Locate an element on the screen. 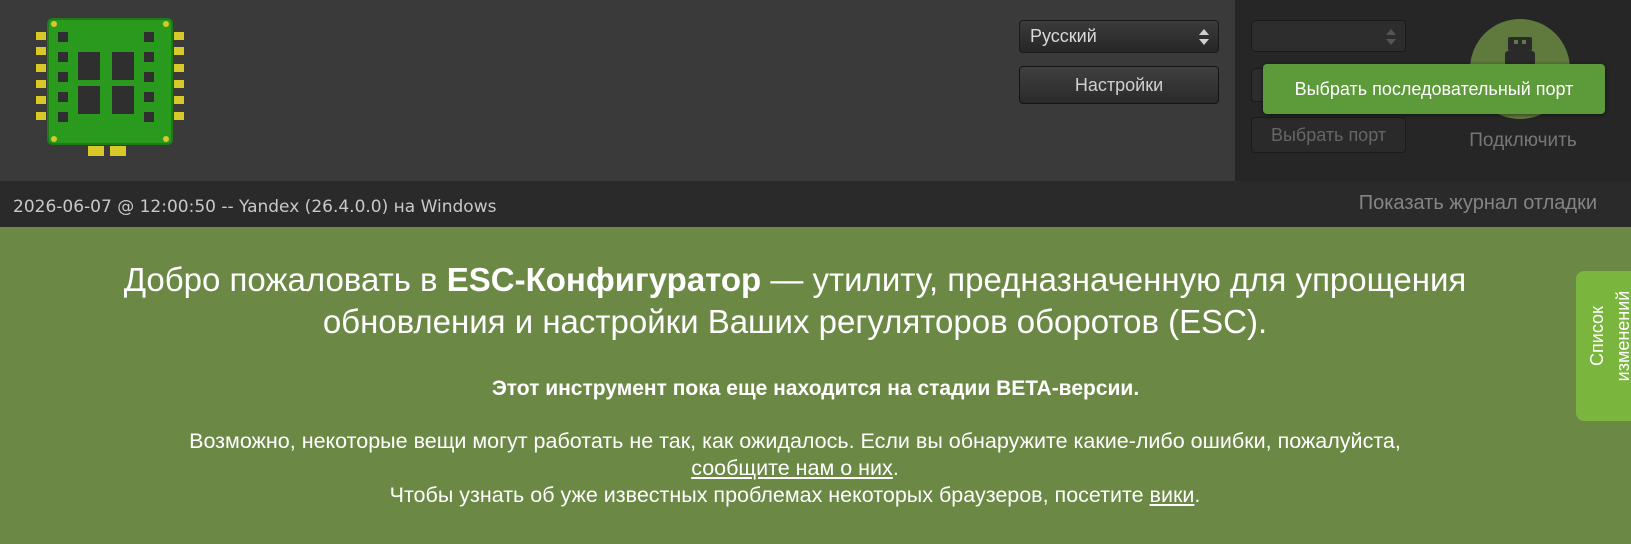  esc-board-logo-icon is located at coordinates (110, 87).